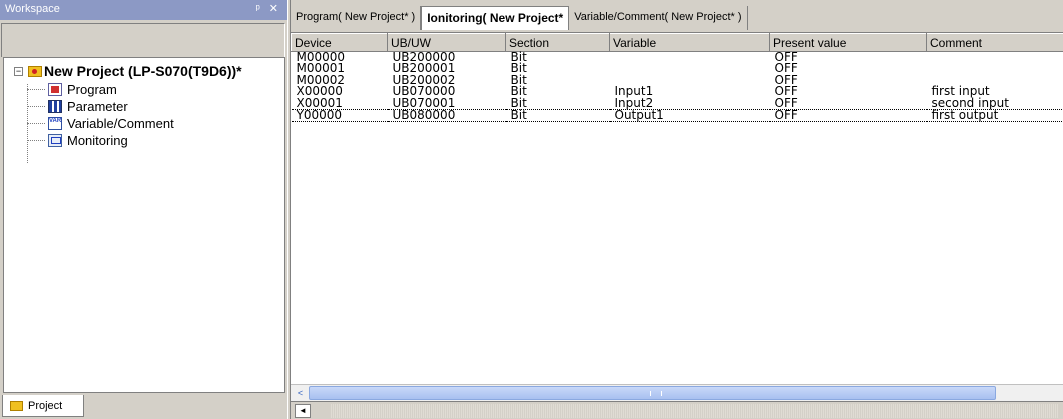 Image resolution: width=1063 pixels, height=419 pixels. I want to click on variable-icon: VAR, so click(55, 123).